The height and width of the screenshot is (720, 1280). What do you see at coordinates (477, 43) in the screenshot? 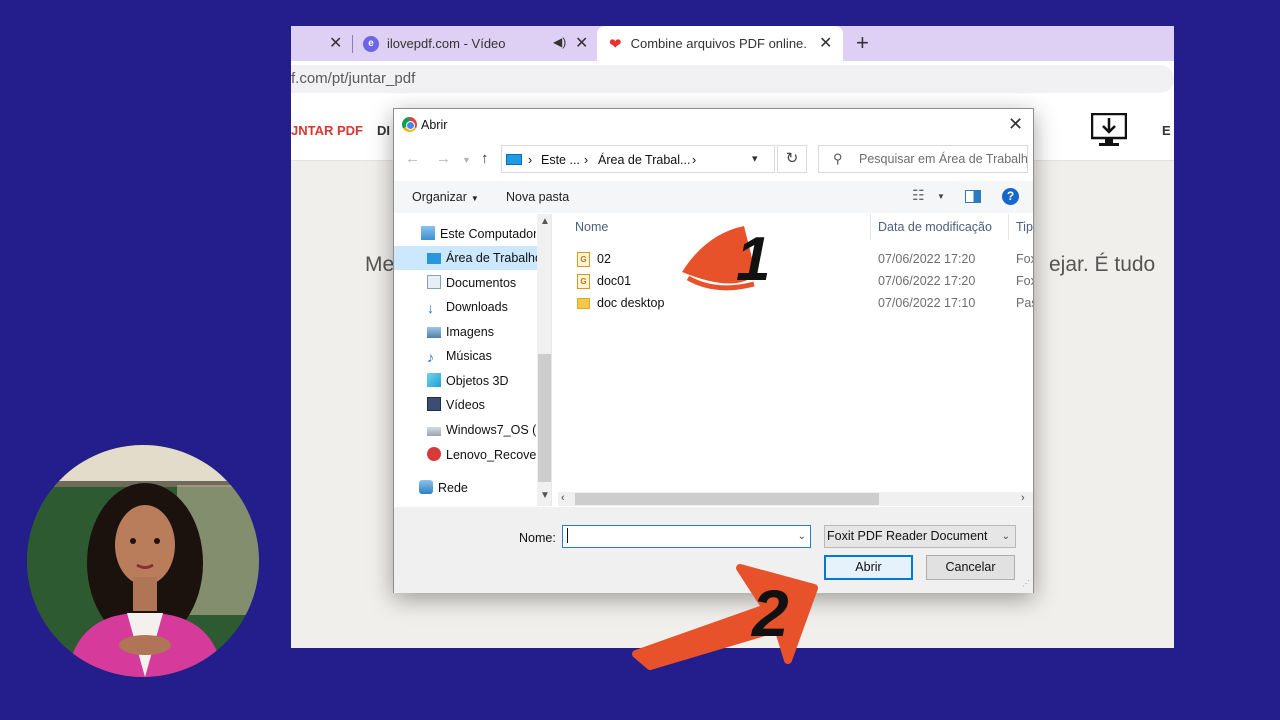
I see `tab-ilovepdf-video: e ilovepdf.com - Vídeo ◀) ✕` at bounding box center [477, 43].